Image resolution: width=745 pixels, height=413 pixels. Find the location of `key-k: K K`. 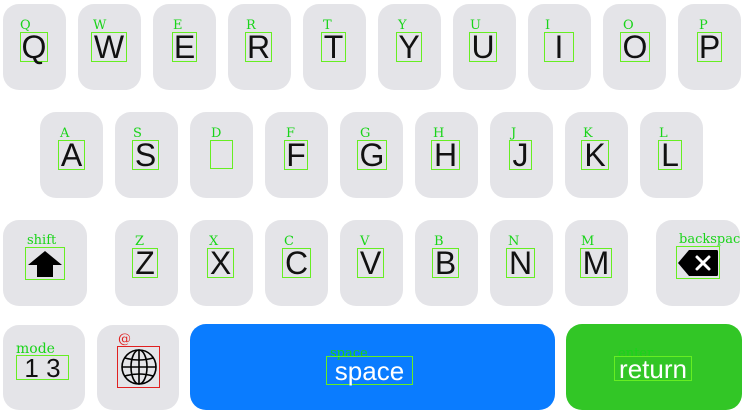

key-k: K K is located at coordinates (596, 155).